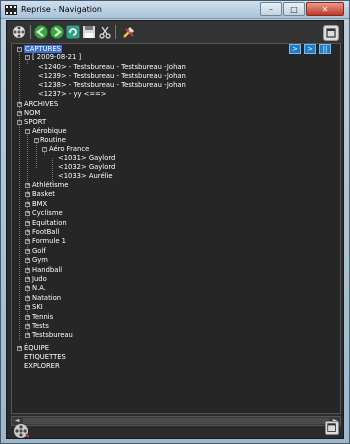 This screenshot has height=444, width=350. What do you see at coordinates (52, 335) in the screenshot?
I see `tree-item-sport-category: Testsbureau` at bounding box center [52, 335].